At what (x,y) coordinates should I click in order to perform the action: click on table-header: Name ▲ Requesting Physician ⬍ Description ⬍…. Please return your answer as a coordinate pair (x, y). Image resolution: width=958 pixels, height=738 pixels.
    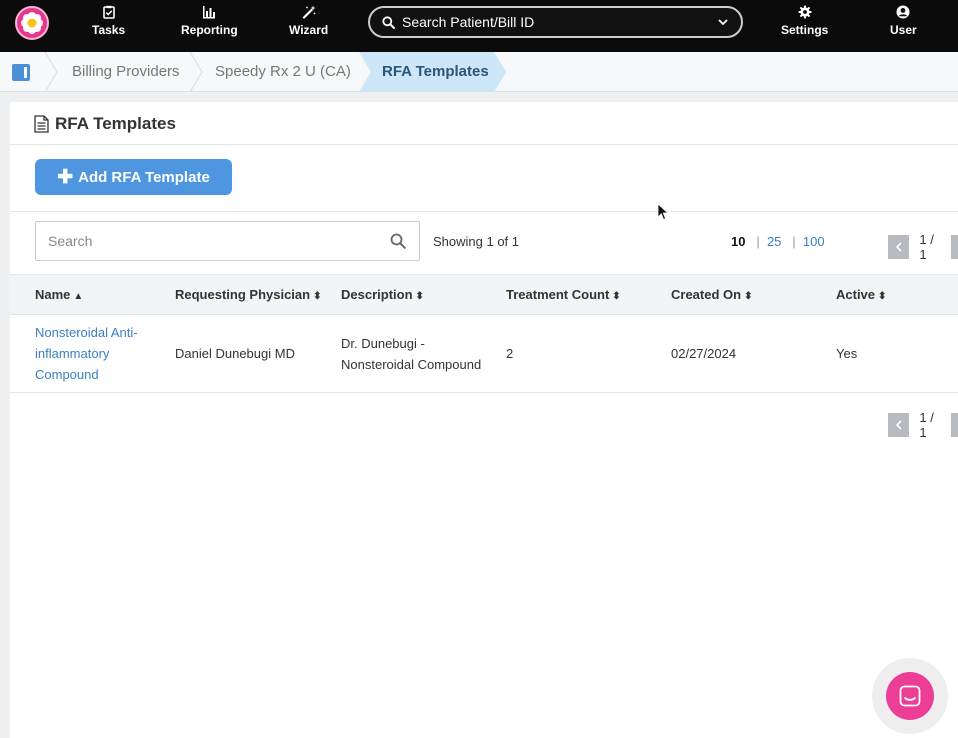
    Looking at the image, I should click on (484, 294).